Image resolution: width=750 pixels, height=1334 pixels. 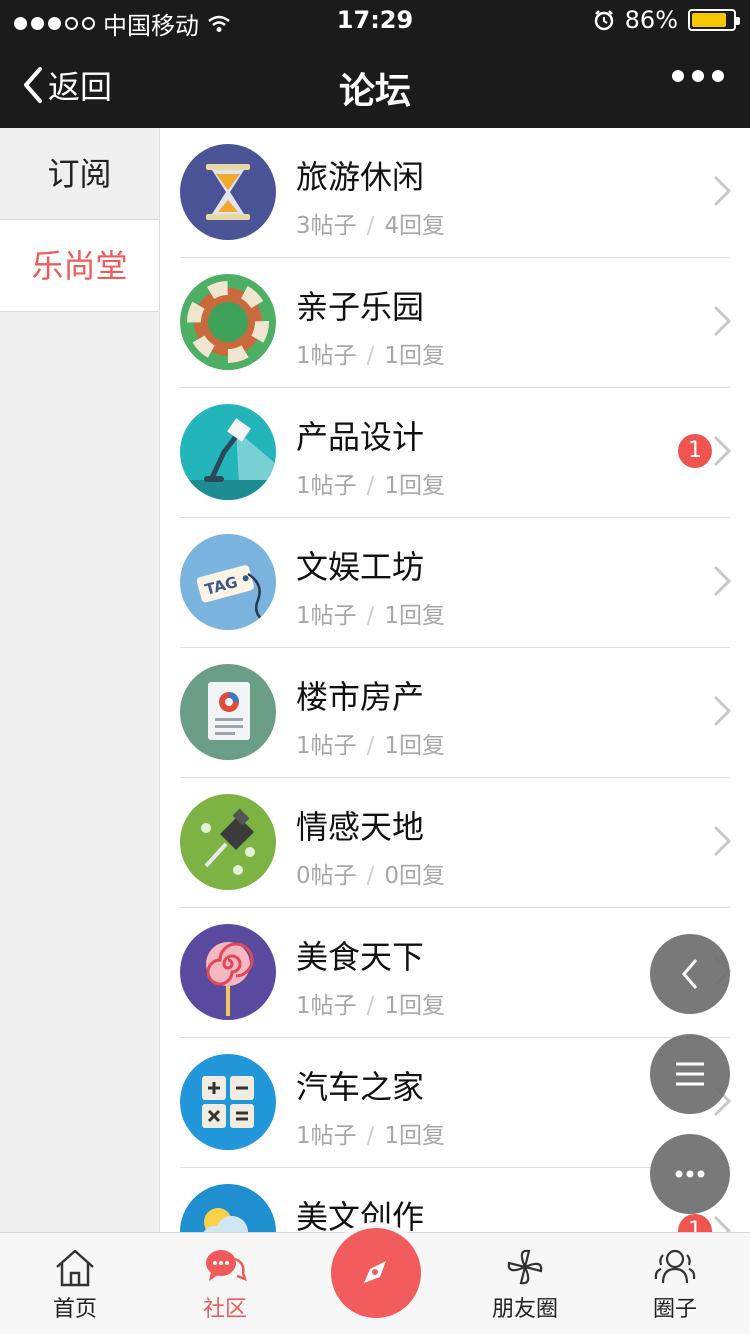 I want to click on tab-circles: 圈子, so click(x=675, y=1283).